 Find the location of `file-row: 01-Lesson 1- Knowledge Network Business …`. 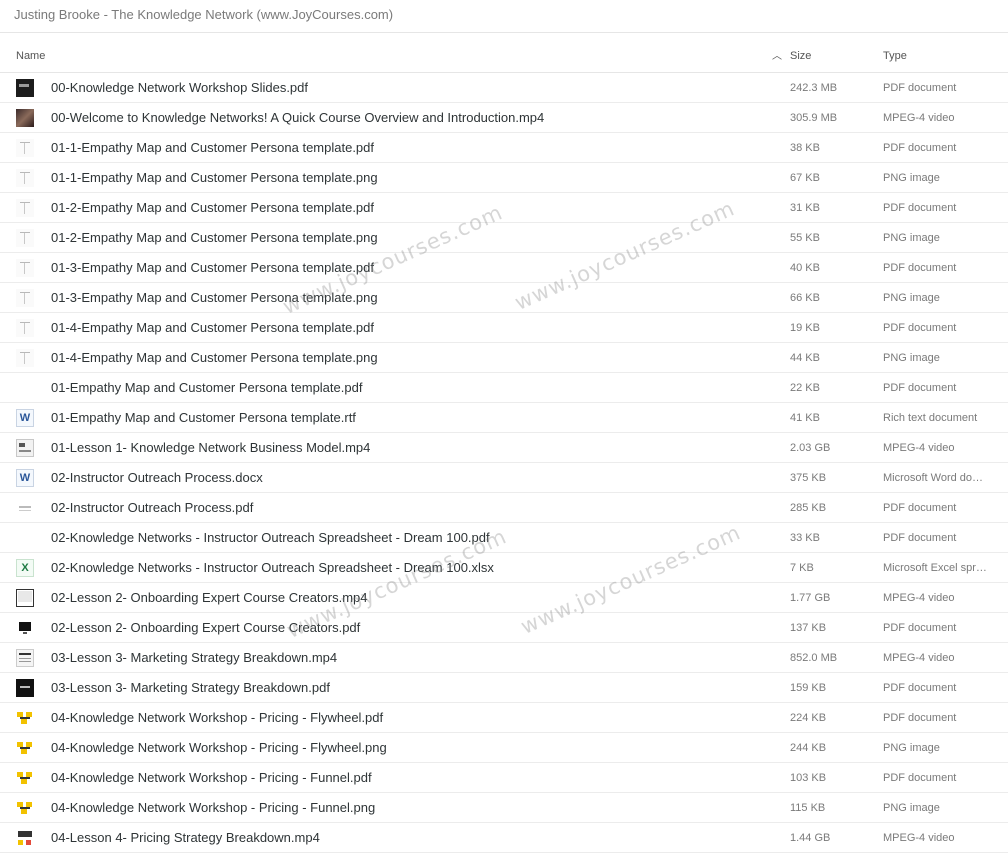

file-row: 01-Lesson 1- Knowledge Network Business … is located at coordinates (504, 448).